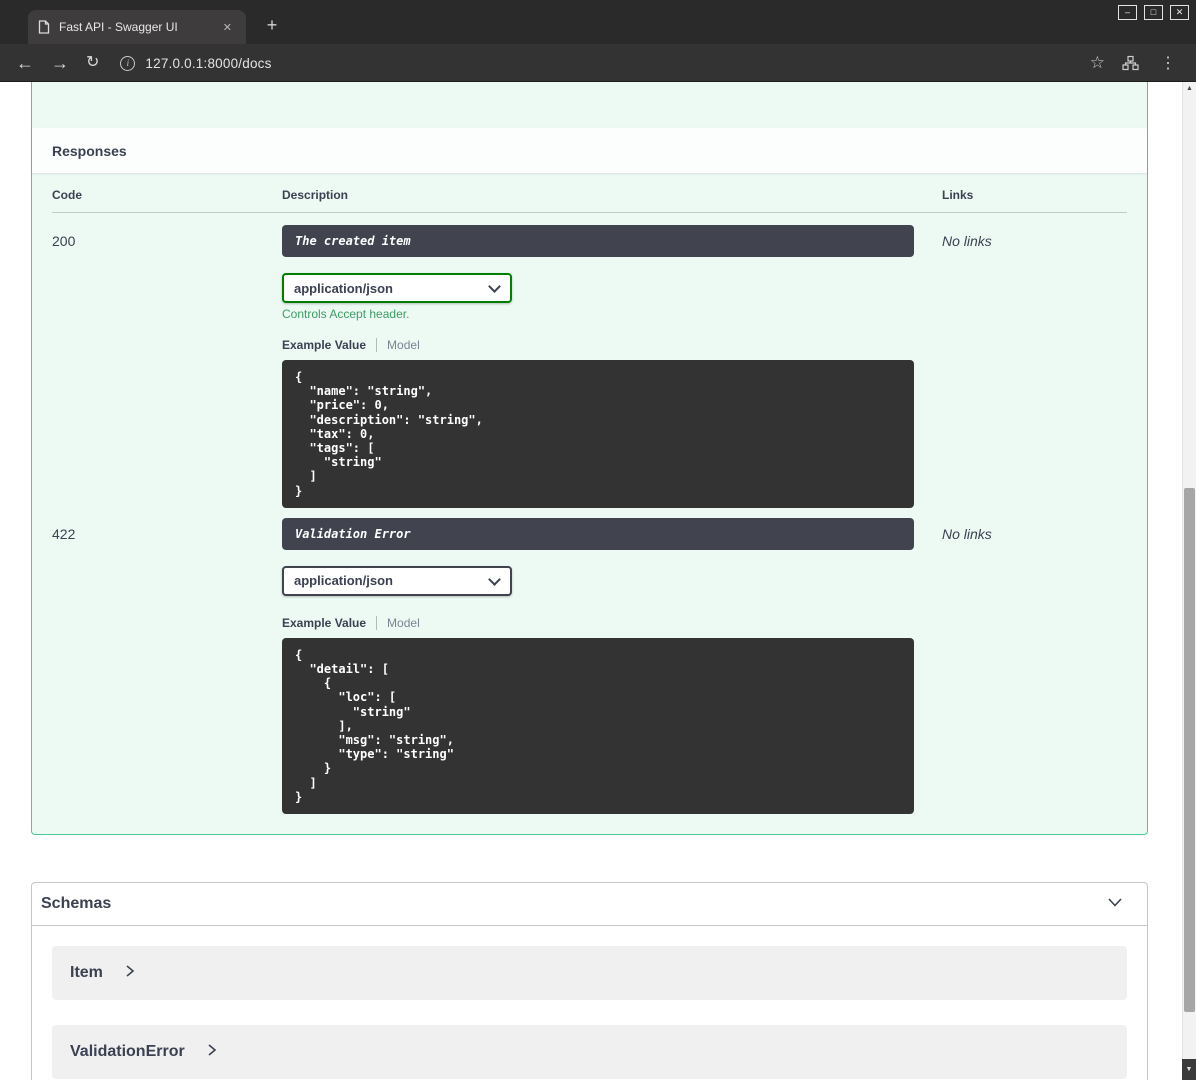 The width and height of the screenshot is (1196, 1080). What do you see at coordinates (598, 241) in the screenshot?
I see `response-description: The created item` at bounding box center [598, 241].